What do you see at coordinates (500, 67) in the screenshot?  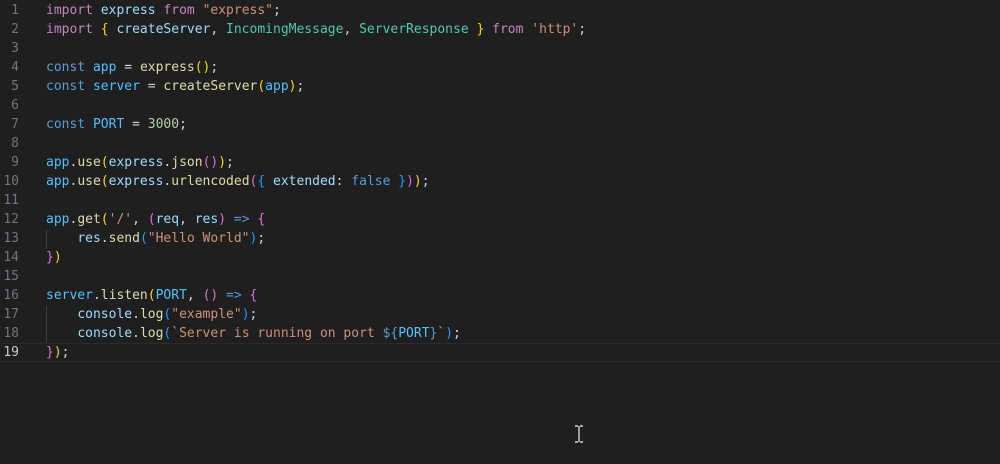 I see `code-line: 4 const app = express();` at bounding box center [500, 67].